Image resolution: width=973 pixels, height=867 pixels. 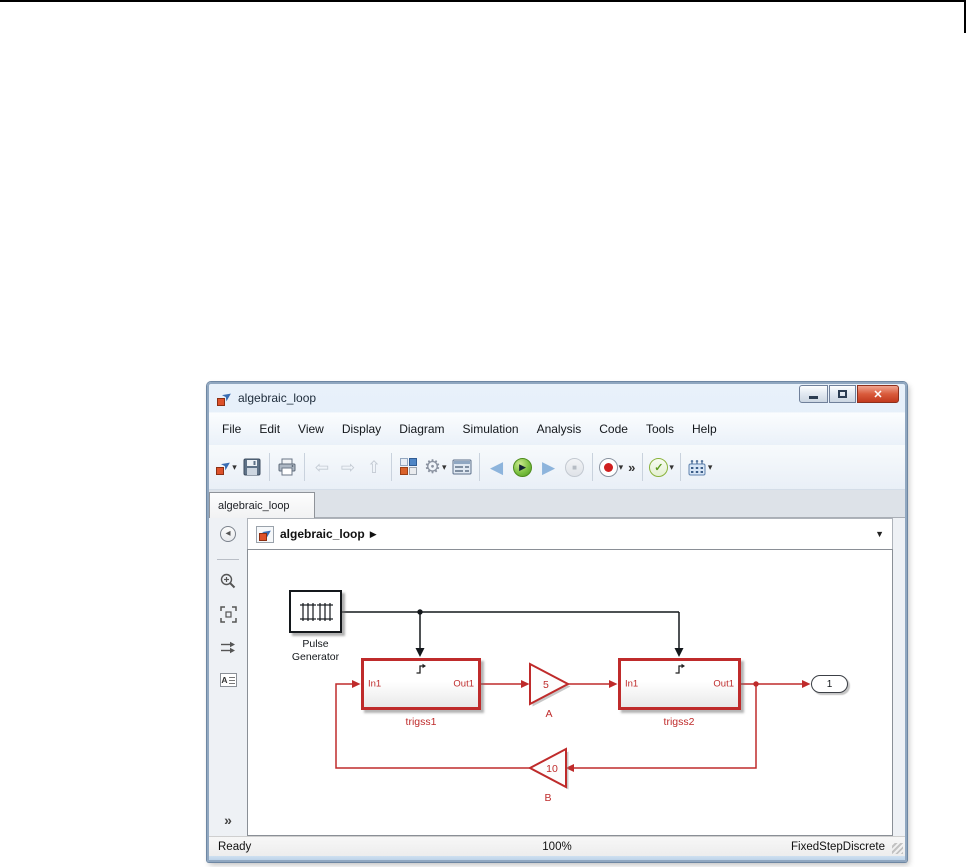 What do you see at coordinates (756, 684) in the screenshot?
I see `wire-branch-dot-feedback` at bounding box center [756, 684].